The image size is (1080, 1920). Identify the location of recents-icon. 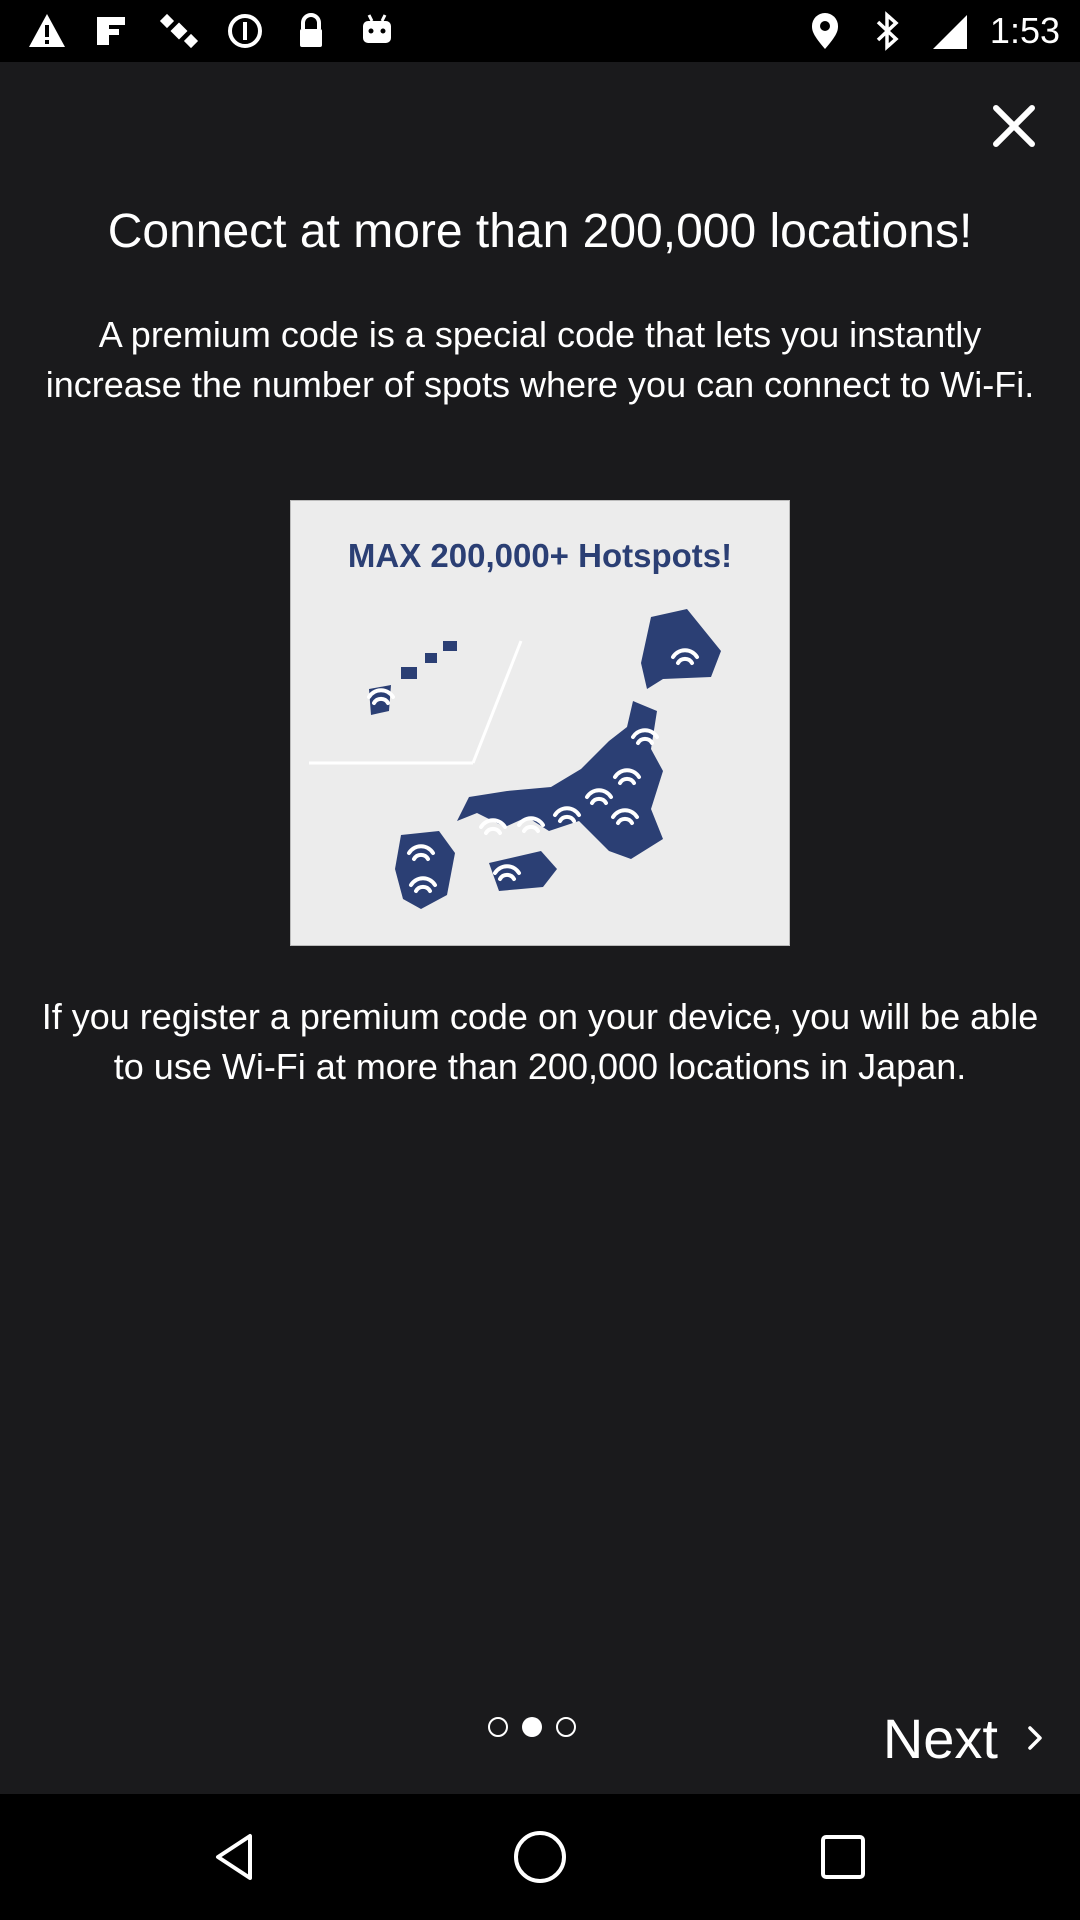
(843, 1857).